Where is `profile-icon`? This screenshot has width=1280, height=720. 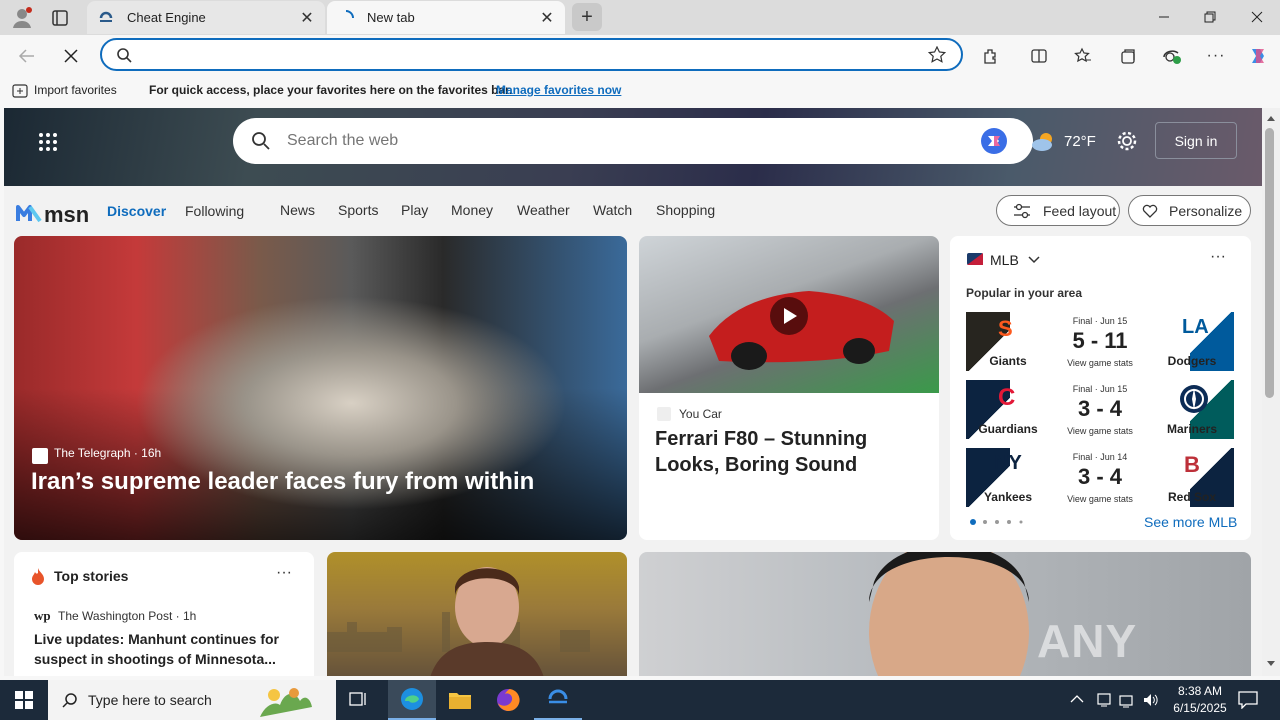 profile-icon is located at coordinates (22, 18).